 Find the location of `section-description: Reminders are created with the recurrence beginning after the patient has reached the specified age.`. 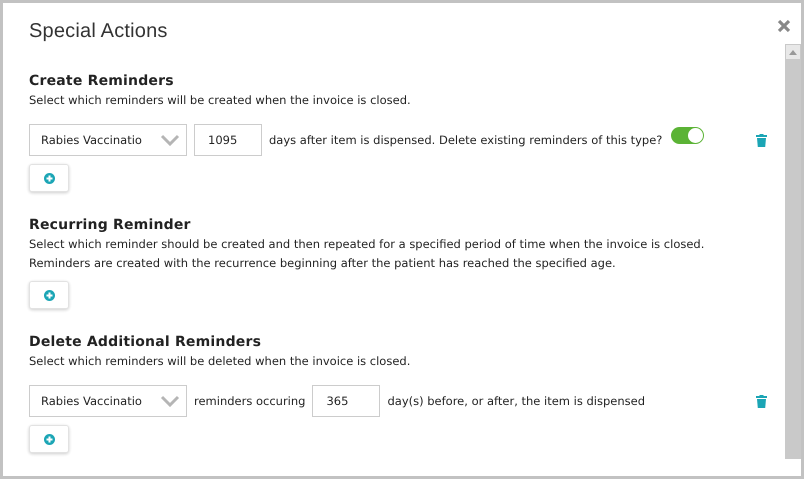

section-description: Reminders are created with the recurrence beginning after the patient has reached the specified age. is located at coordinates (323, 263).